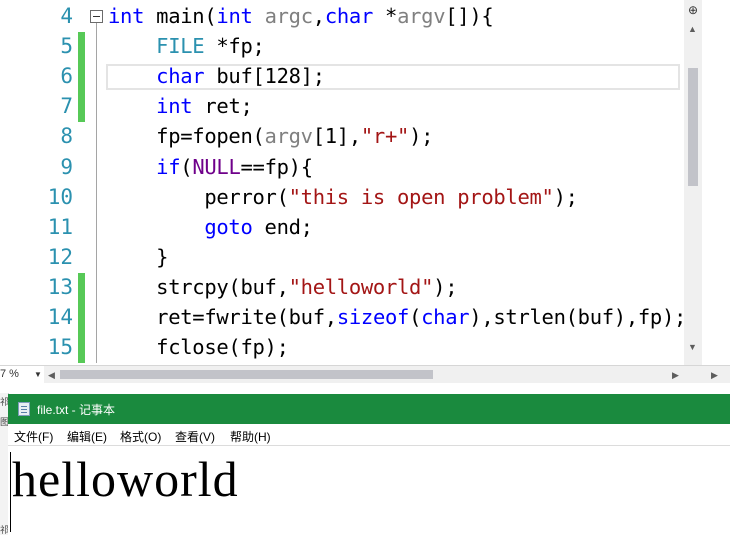 The width and height of the screenshot is (730, 536). Describe the element at coordinates (96, 16) in the screenshot. I see `collapse-minus-icon` at that location.